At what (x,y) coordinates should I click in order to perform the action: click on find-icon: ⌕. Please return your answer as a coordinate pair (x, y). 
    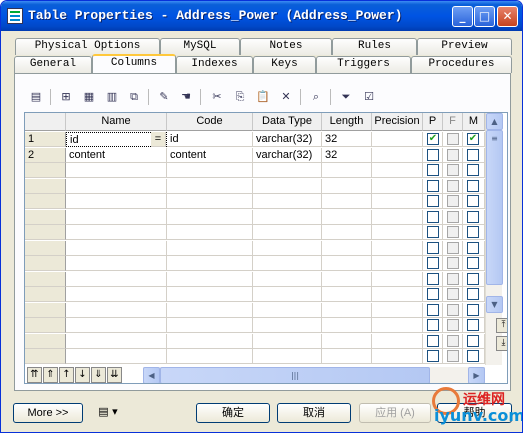
    Looking at the image, I should click on (316, 97).